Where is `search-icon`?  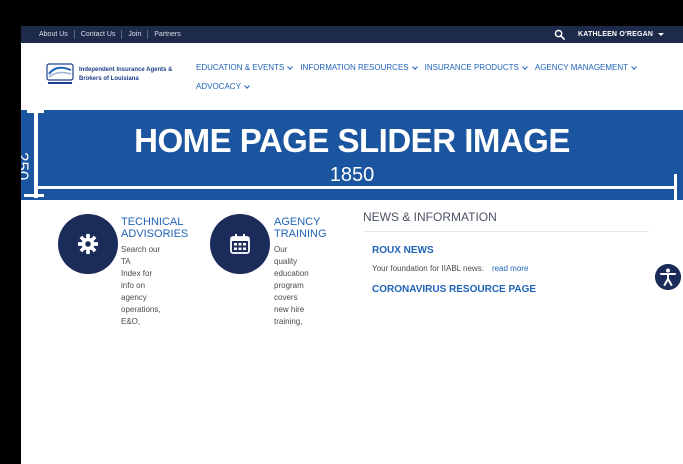
search-icon is located at coordinates (559, 34).